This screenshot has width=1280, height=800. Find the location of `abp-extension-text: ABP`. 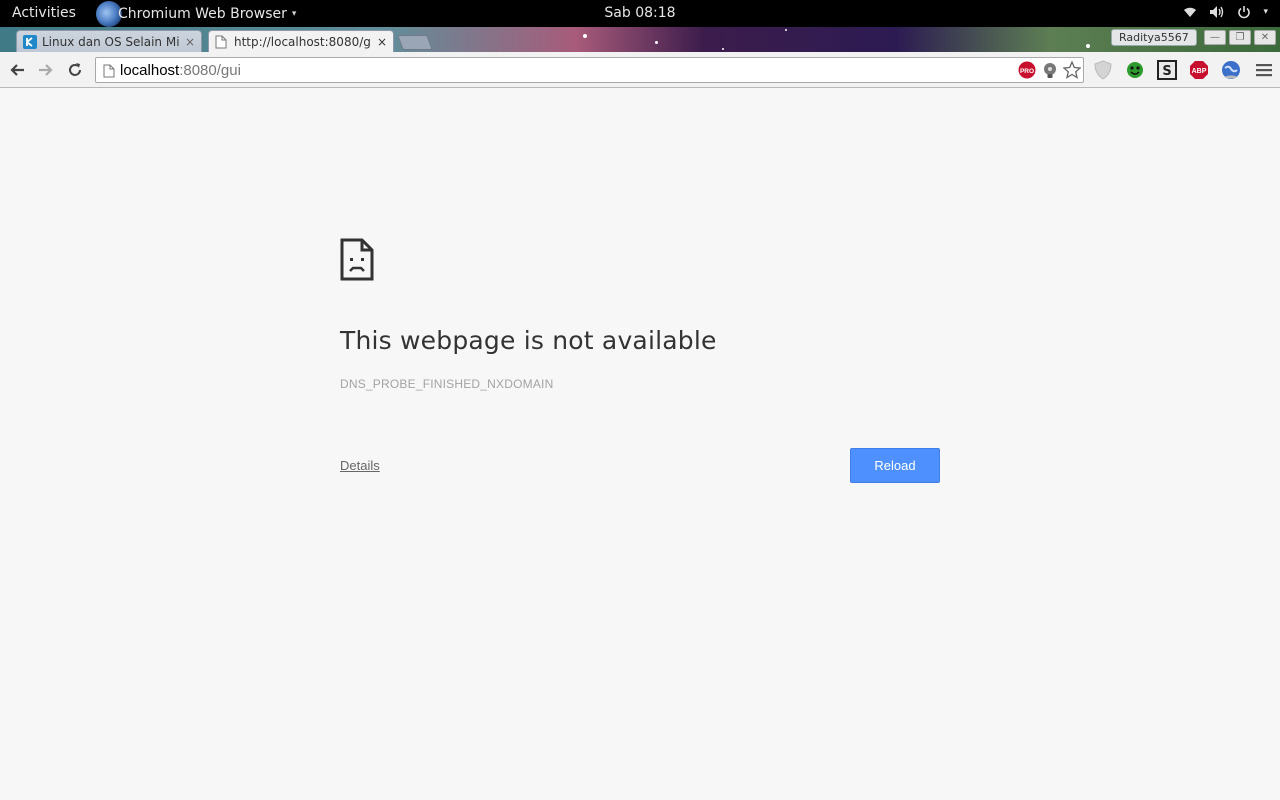

abp-extension-text: ABP is located at coordinates (1199, 71).